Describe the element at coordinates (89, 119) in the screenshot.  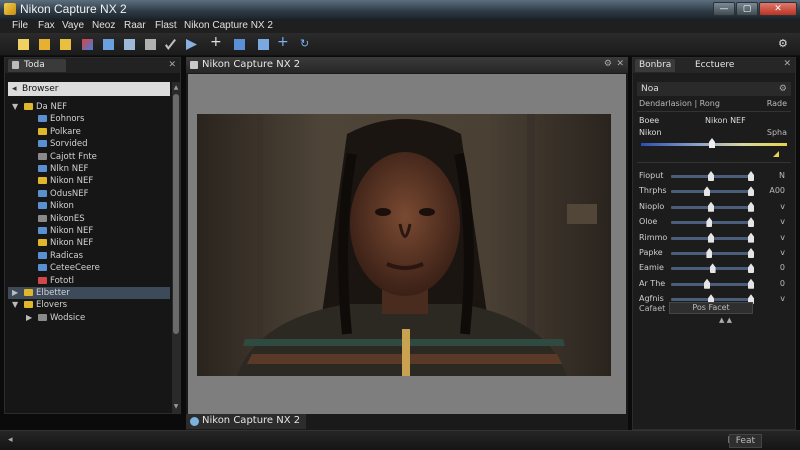
I see `tree-item: Eohnors` at that location.